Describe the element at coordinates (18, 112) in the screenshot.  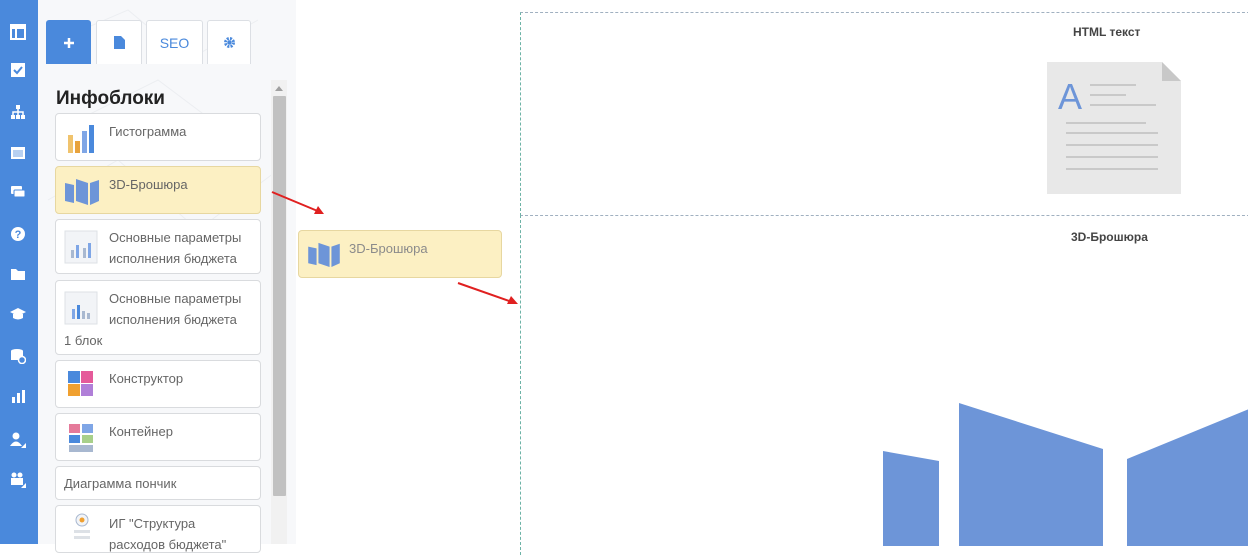
I see `sitemap-icon` at that location.